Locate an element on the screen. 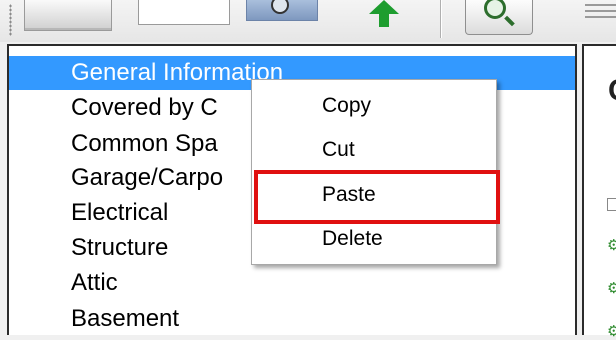 The width and height of the screenshot is (616, 340). toolbar is located at coordinates (308, 21).